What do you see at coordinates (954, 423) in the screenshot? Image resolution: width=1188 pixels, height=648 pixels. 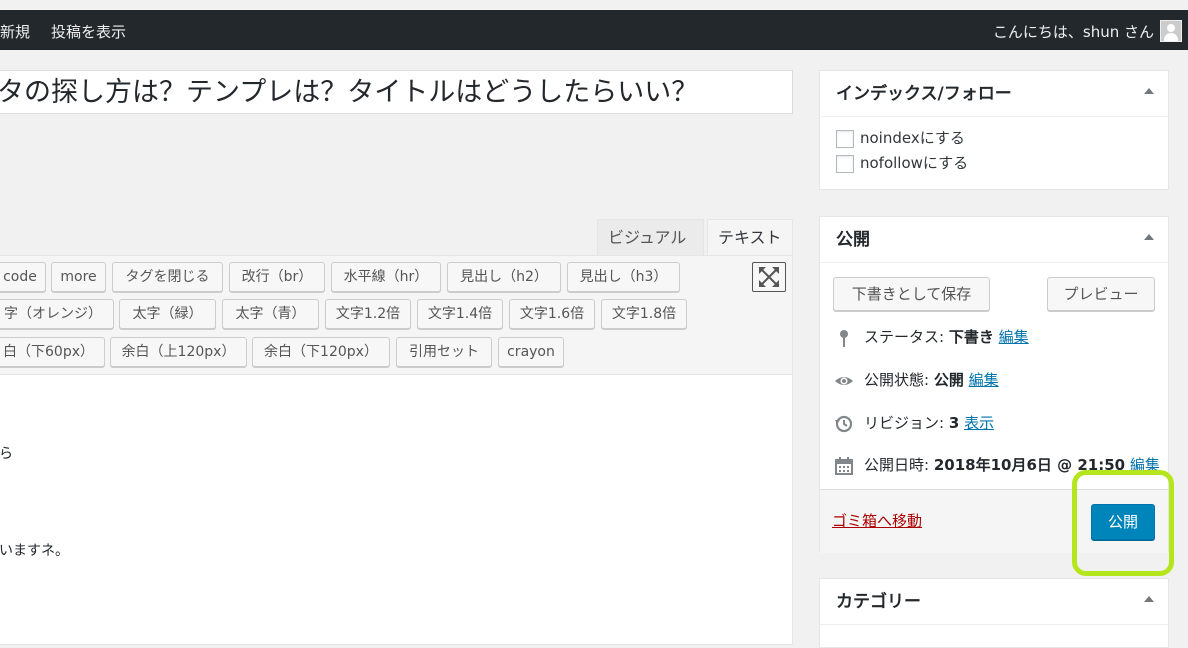 I see `revision-value: 3` at bounding box center [954, 423].